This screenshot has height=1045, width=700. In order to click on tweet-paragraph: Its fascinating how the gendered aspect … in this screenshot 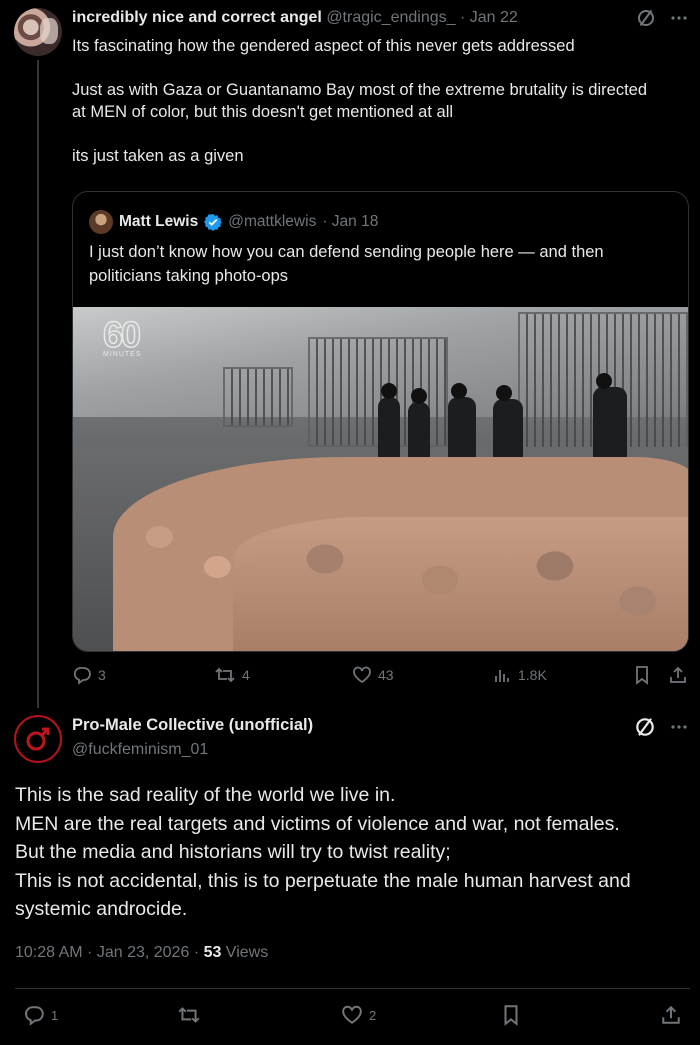, I will do `click(323, 46)`.